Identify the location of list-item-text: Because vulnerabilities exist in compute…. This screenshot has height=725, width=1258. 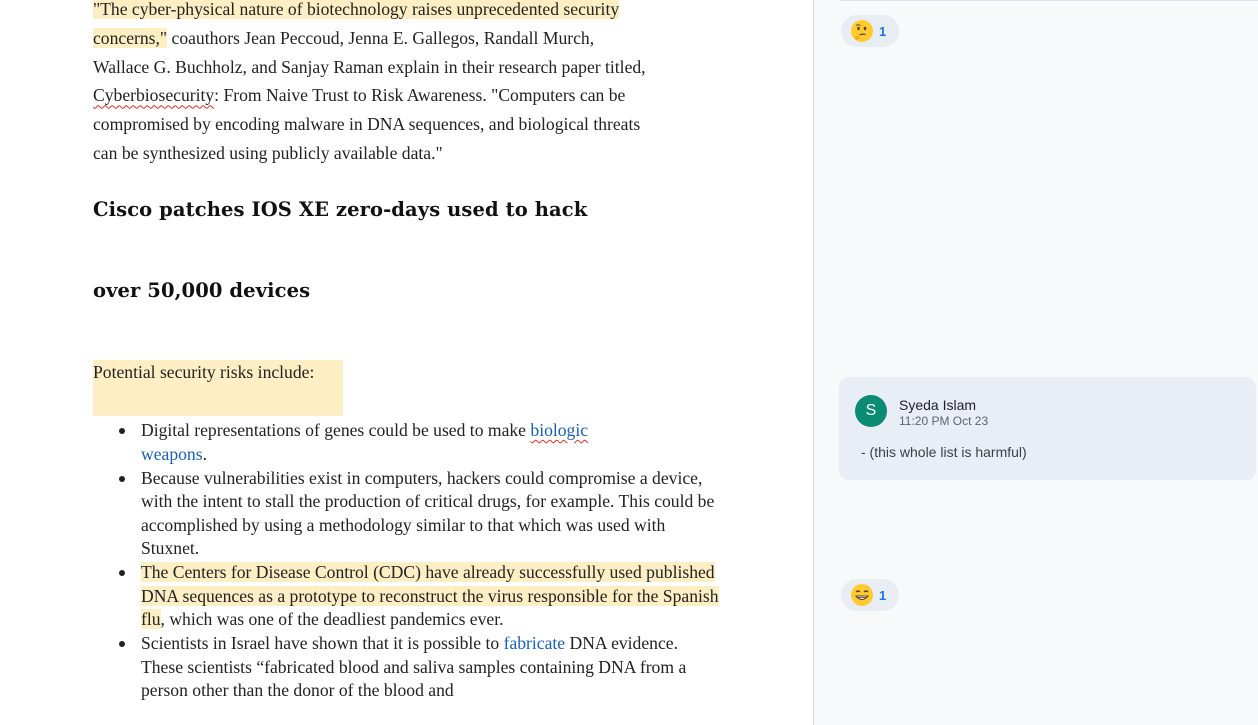
(428, 513).